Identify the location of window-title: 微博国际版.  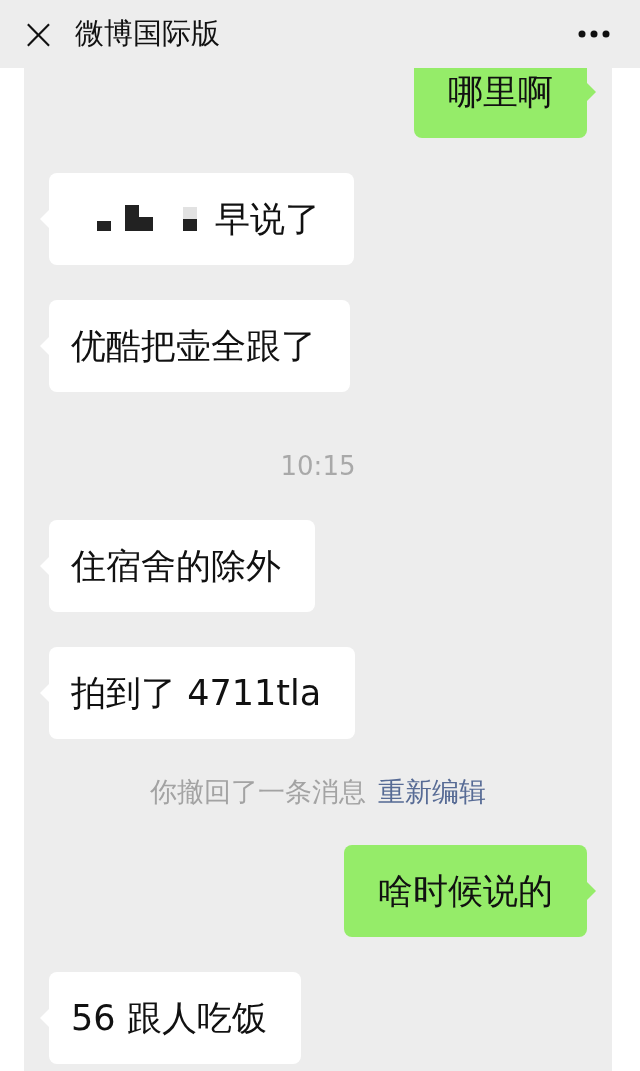
(147, 33).